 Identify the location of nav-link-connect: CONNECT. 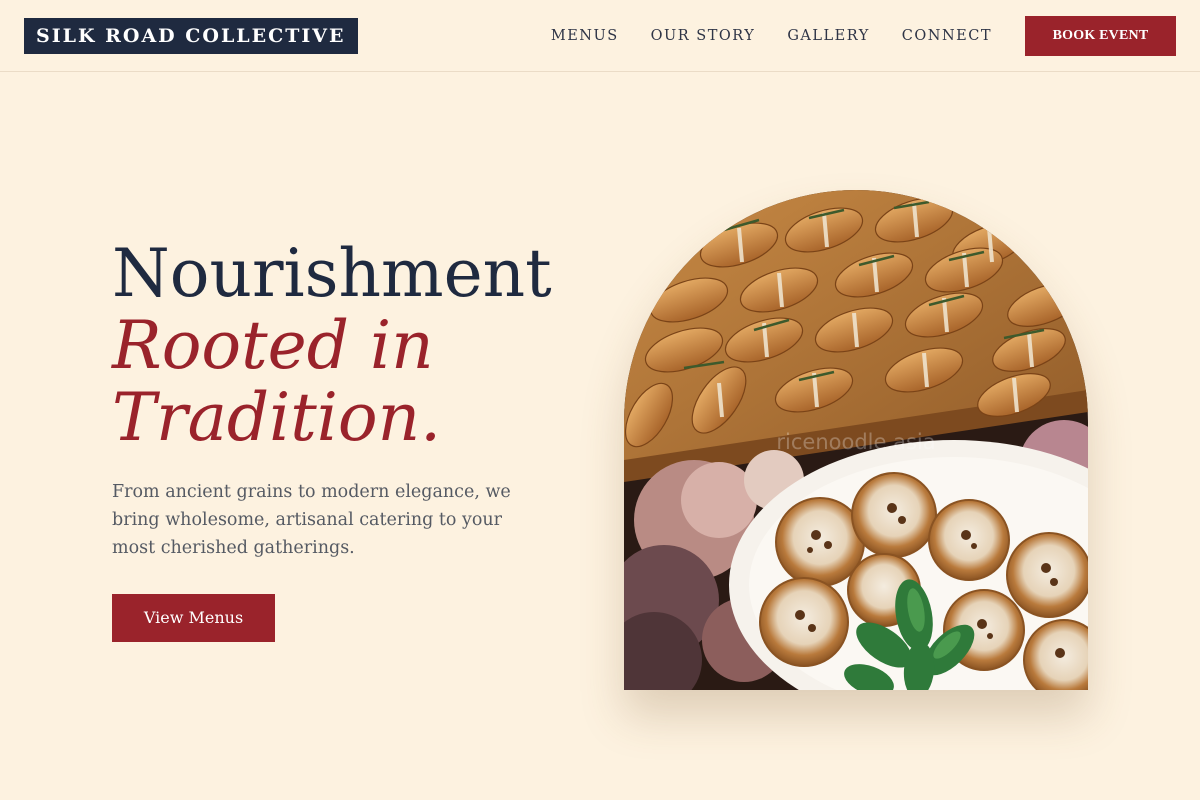
(947, 36).